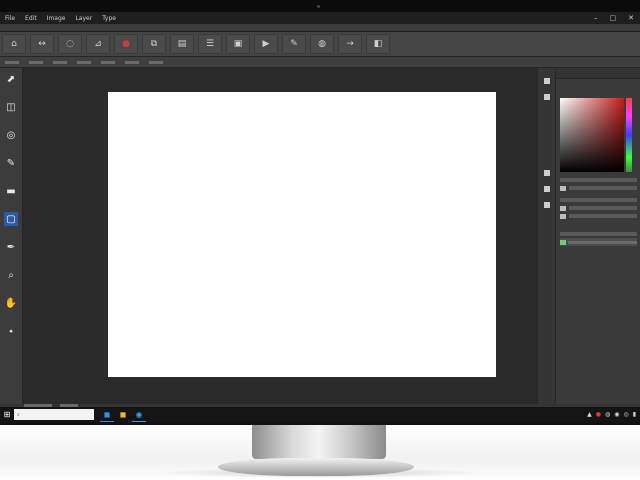 The width and height of the screenshot is (640, 480). I want to click on maximize-button: □, so click(613, 18).